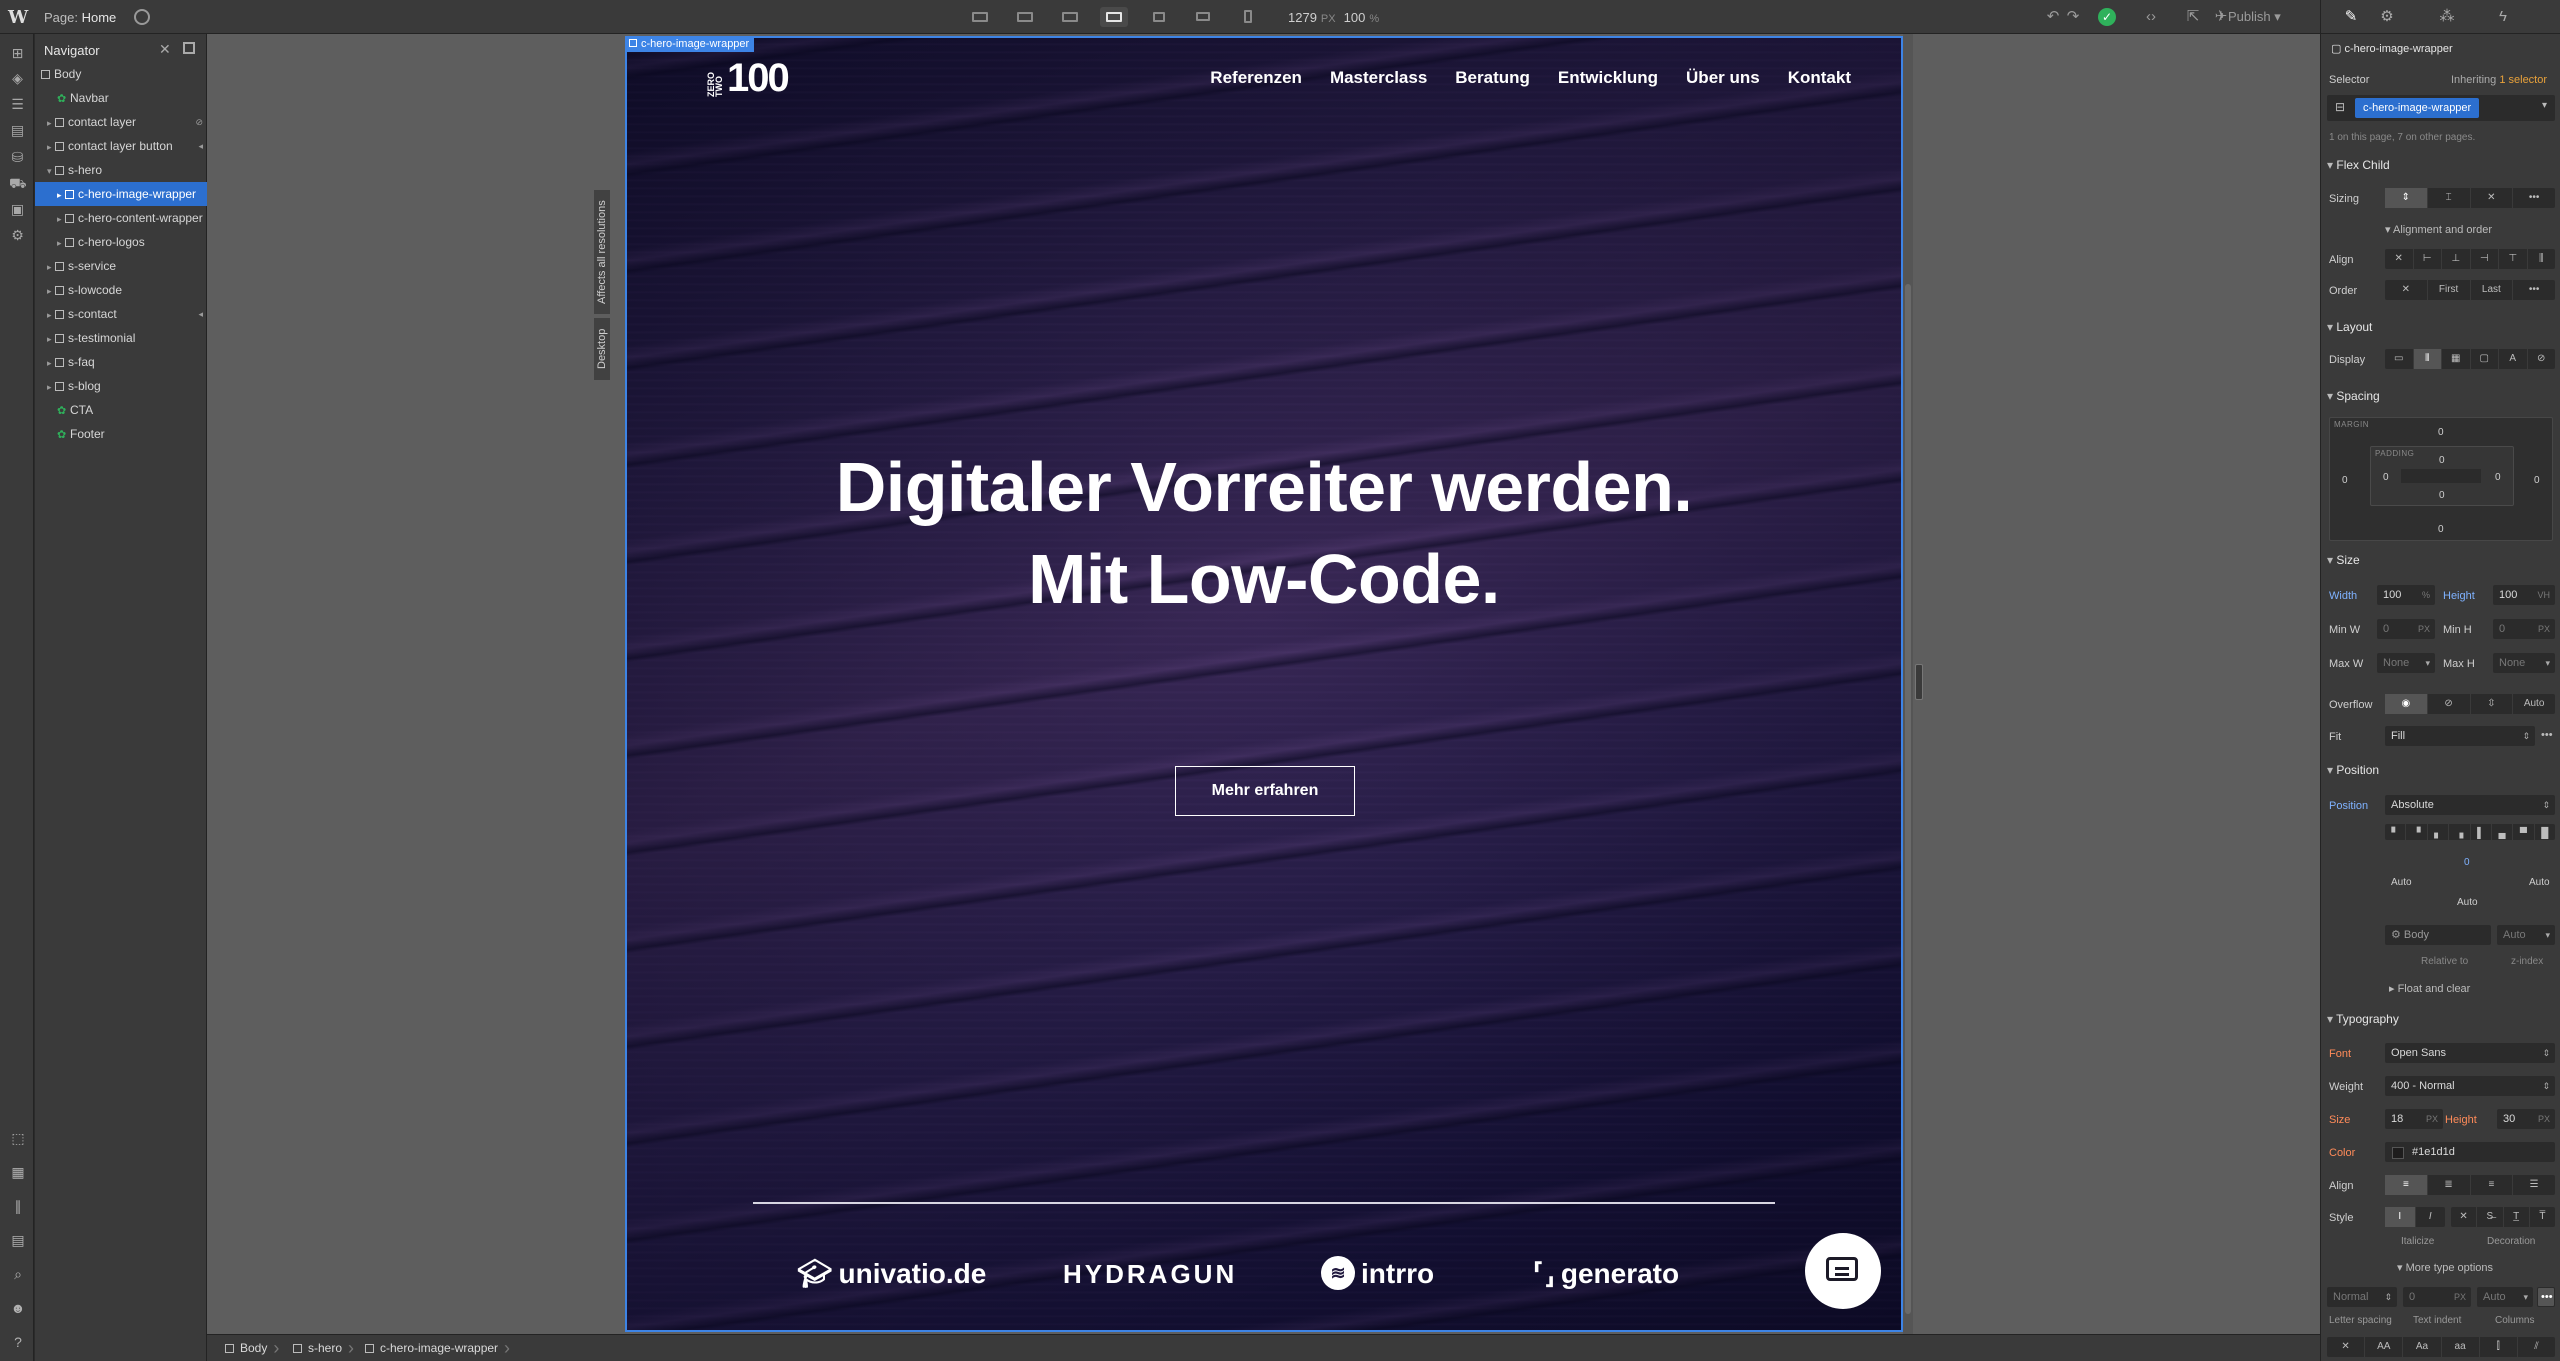  I want to click on canvas-scrollbar, so click(1908, 684).